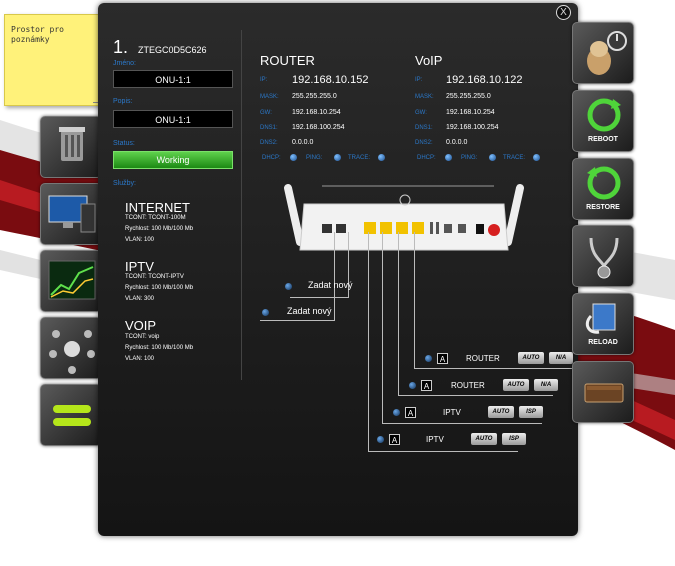  I want to click on restore-icon, so click(604, 183).